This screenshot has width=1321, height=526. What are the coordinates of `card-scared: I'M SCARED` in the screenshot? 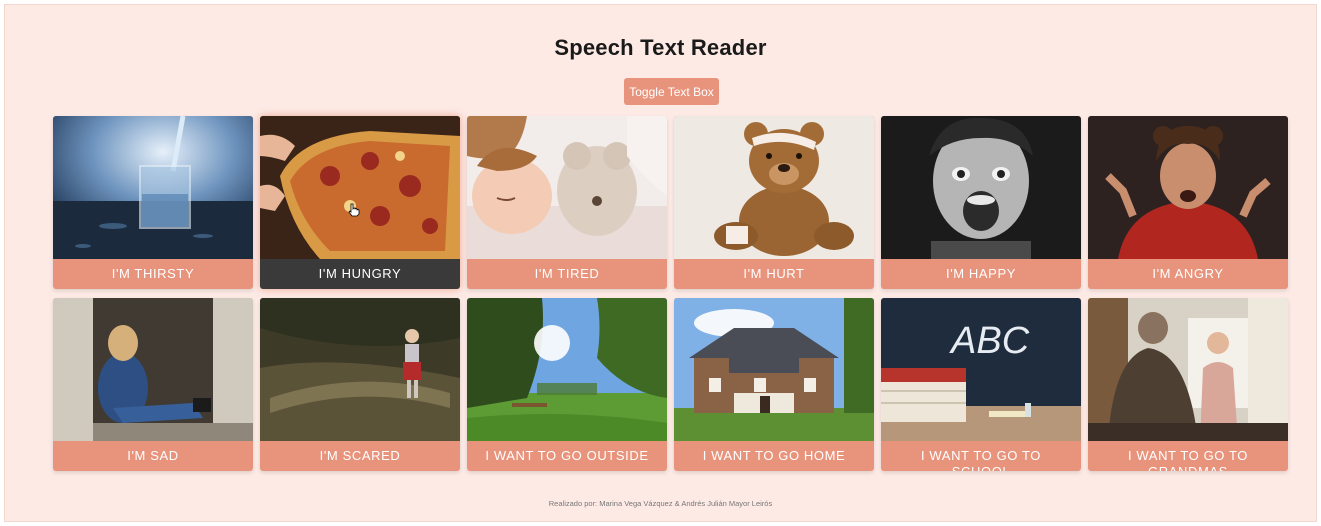 It's located at (360, 384).